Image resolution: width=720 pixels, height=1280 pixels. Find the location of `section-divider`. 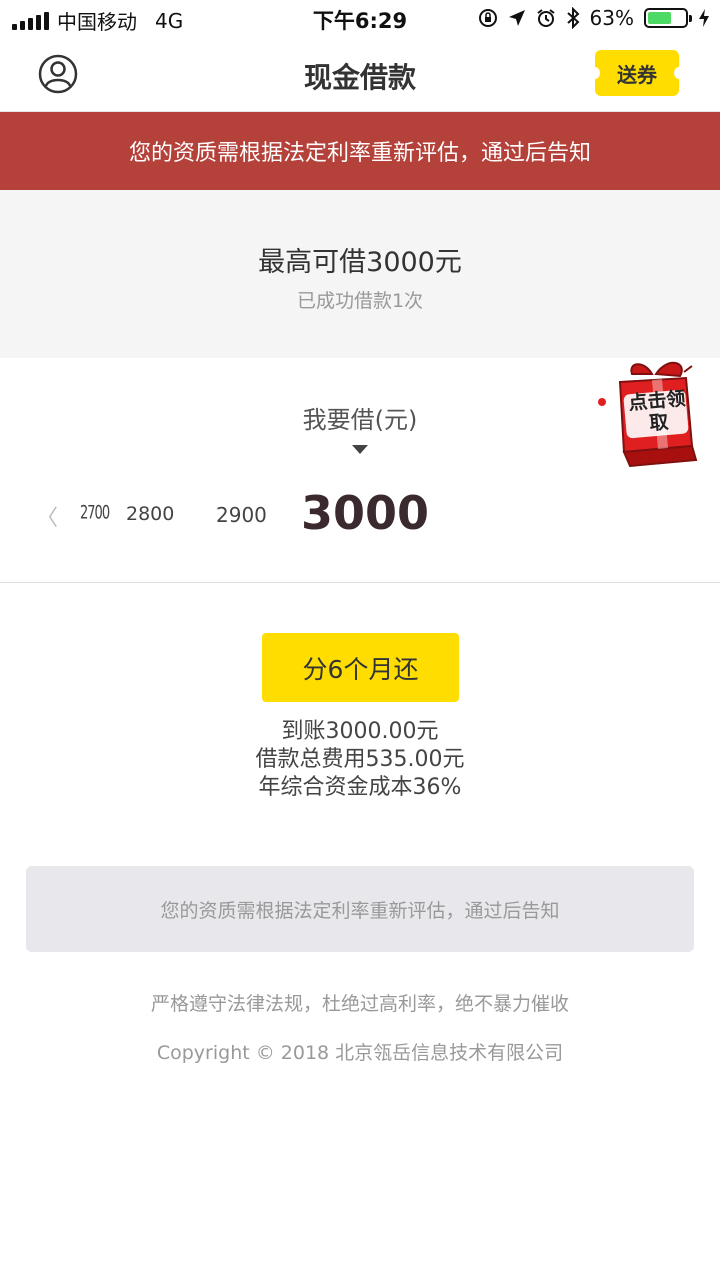

section-divider is located at coordinates (360, 582).